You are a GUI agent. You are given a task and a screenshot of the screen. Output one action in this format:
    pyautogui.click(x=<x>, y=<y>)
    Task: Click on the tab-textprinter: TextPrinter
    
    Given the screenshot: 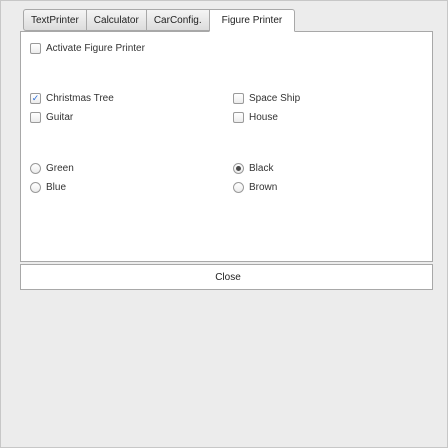 What is the action you would take?
    pyautogui.click(x=54, y=20)
    